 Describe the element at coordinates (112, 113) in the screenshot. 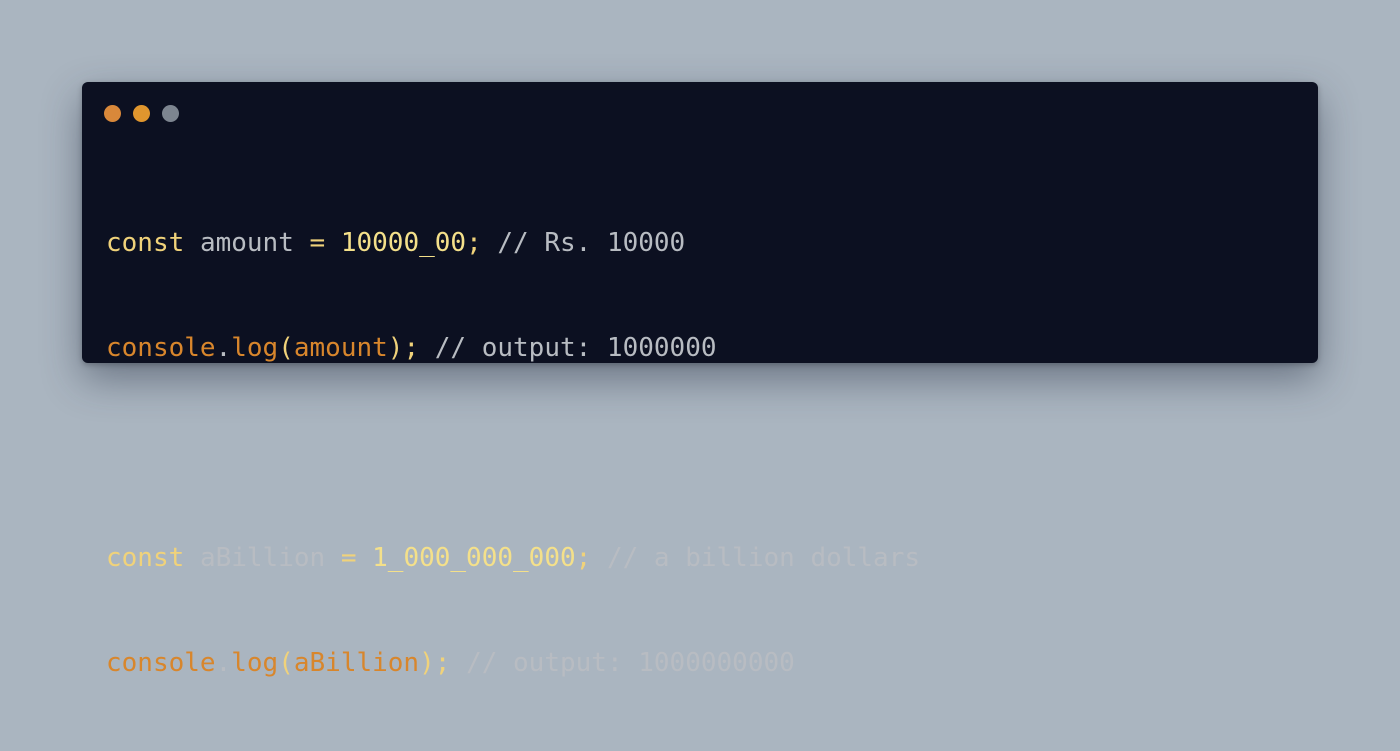

I see `close-dot-icon` at that location.